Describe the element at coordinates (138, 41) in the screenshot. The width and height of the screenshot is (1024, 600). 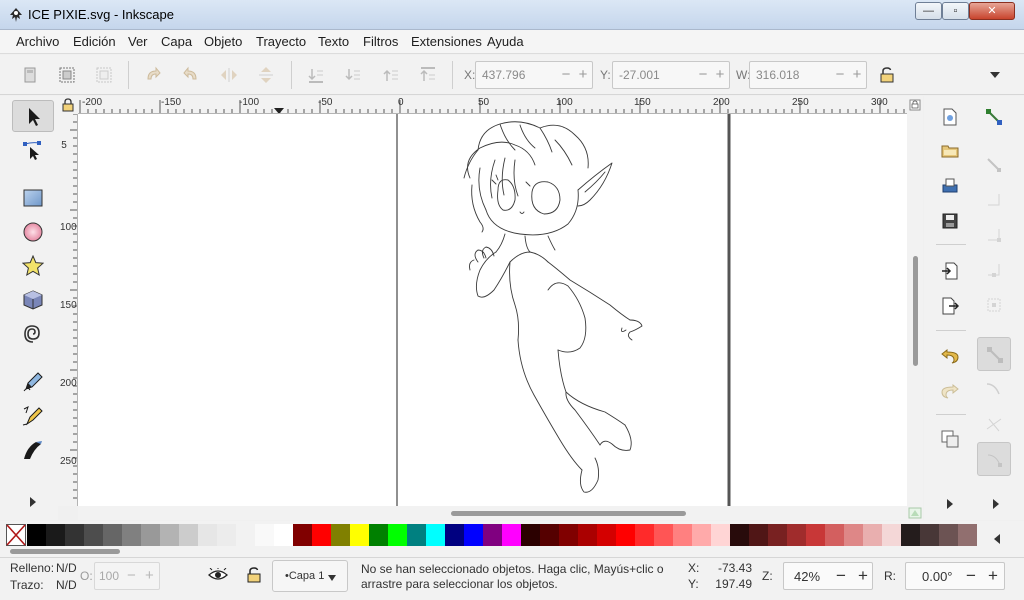
I see `menu-ver: Ver` at that location.